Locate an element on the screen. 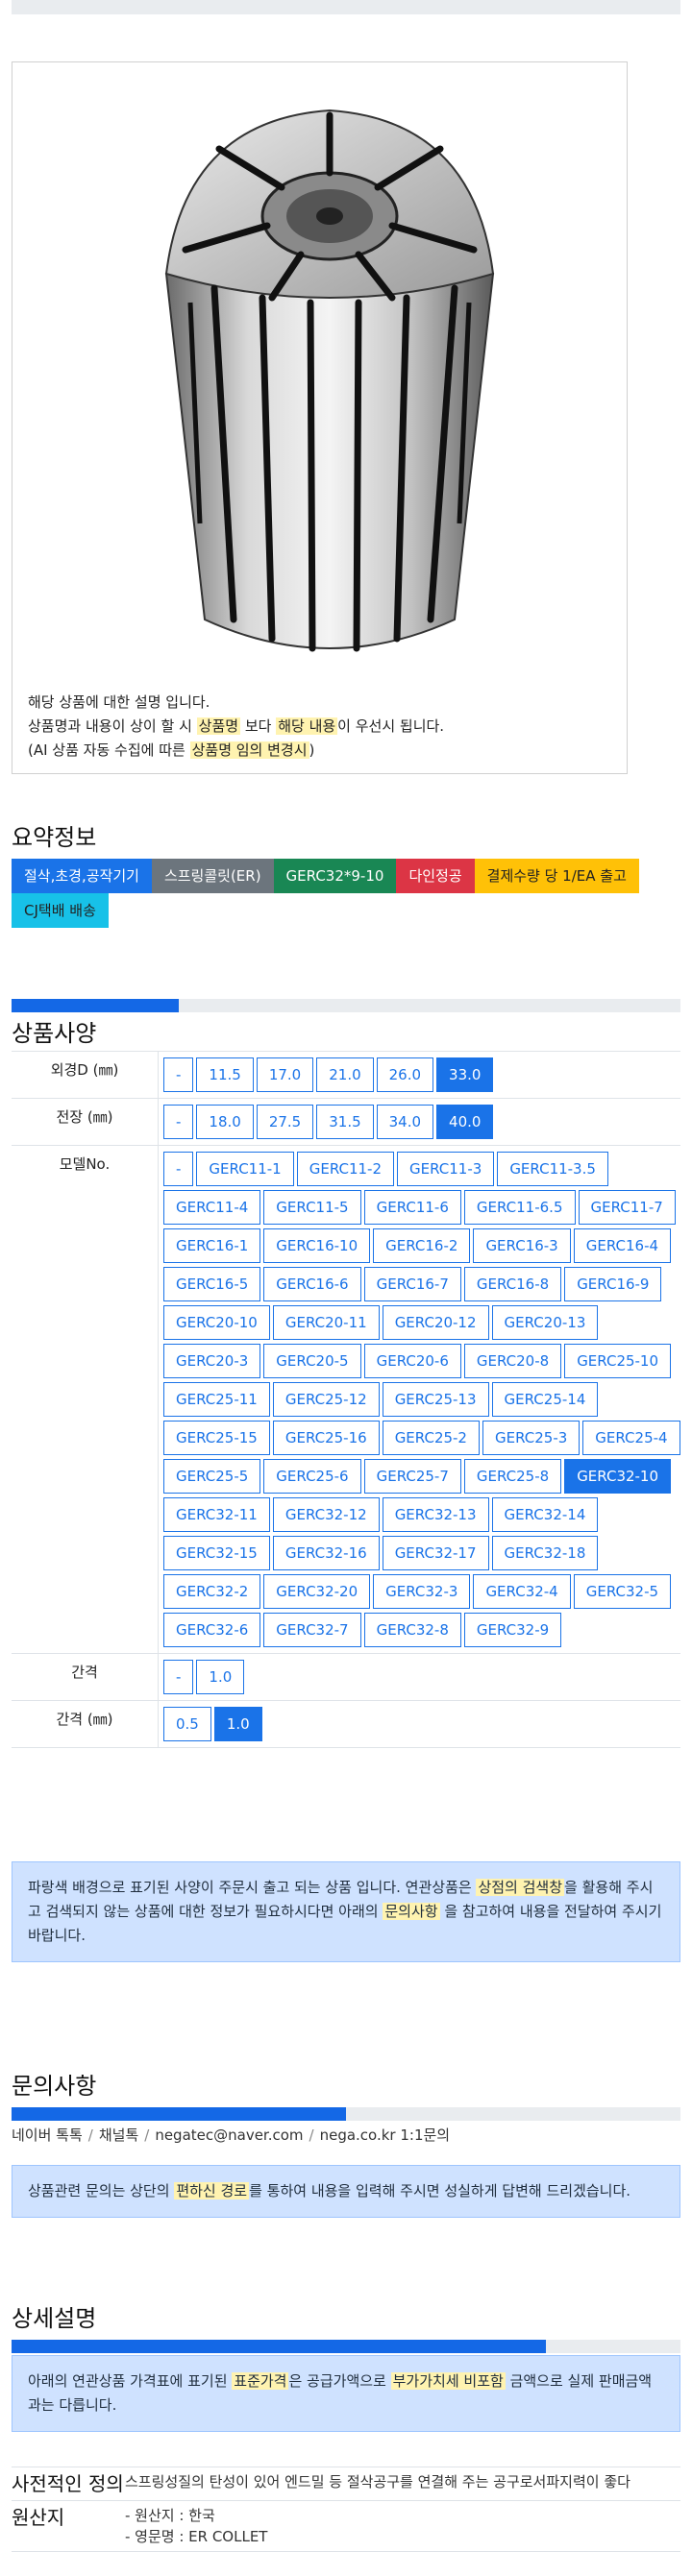 This screenshot has height=2576, width=692. spec-option-button: GERC11-7 is located at coordinates (627, 1207).